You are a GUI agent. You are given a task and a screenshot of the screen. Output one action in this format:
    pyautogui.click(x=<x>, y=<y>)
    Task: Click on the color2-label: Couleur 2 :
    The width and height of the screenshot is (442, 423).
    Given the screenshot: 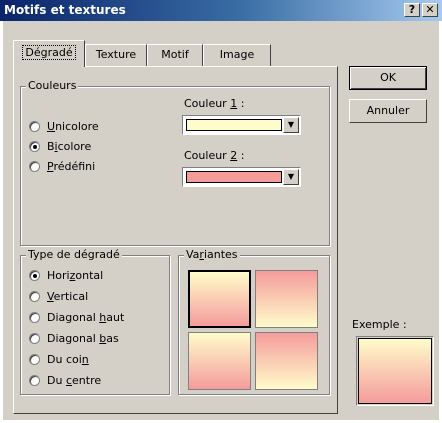 What is the action you would take?
    pyautogui.click(x=214, y=155)
    